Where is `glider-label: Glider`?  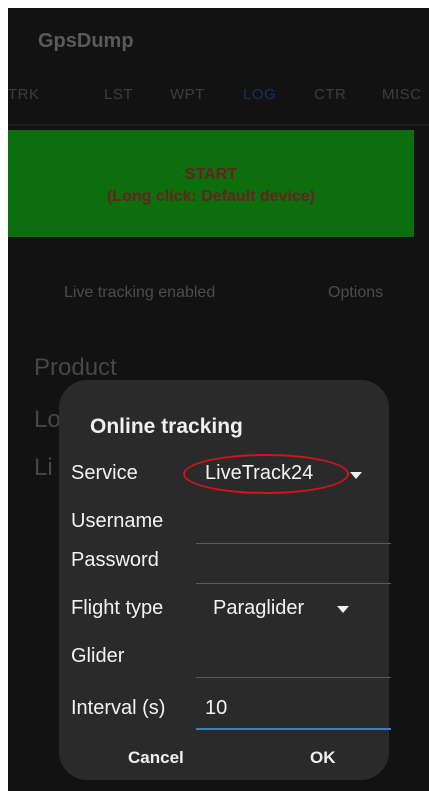
glider-label: Glider is located at coordinates (98, 656).